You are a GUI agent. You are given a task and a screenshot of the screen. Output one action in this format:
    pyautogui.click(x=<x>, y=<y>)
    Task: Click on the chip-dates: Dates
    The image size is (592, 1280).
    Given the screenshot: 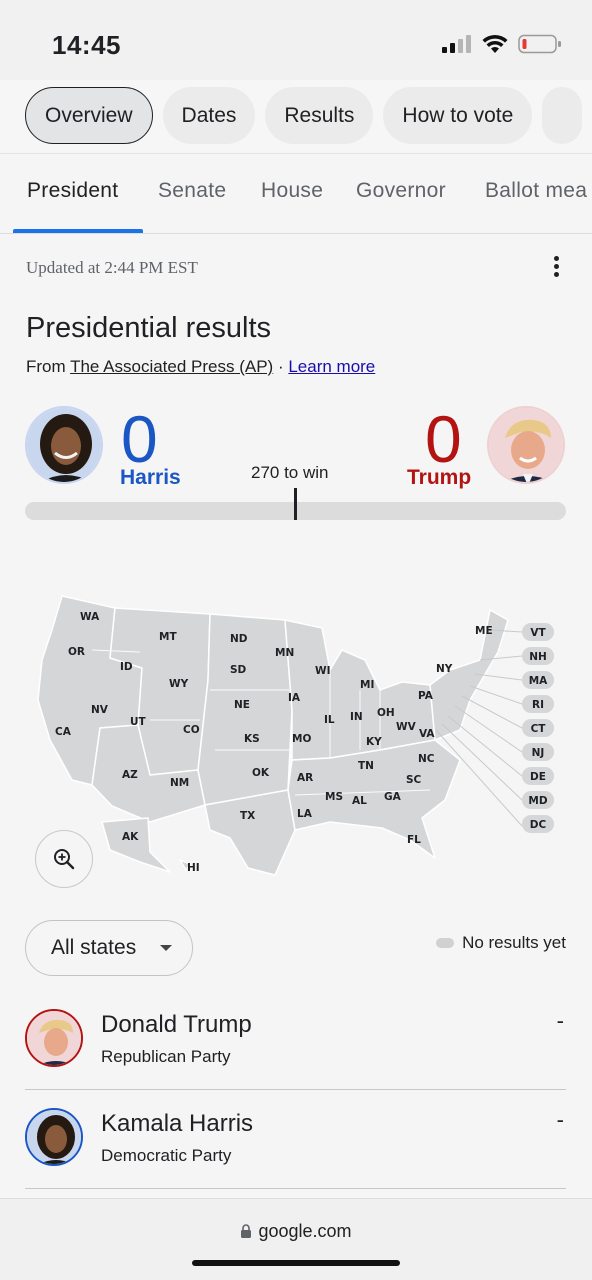 What is the action you would take?
    pyautogui.click(x=209, y=115)
    